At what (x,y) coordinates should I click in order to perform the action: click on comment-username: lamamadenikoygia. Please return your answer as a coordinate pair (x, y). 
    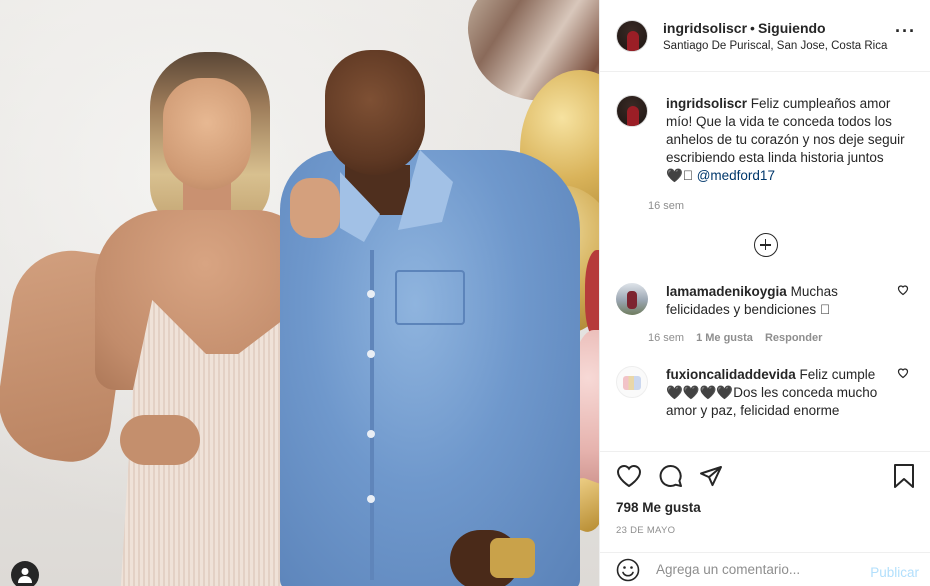
    Looking at the image, I should click on (726, 291).